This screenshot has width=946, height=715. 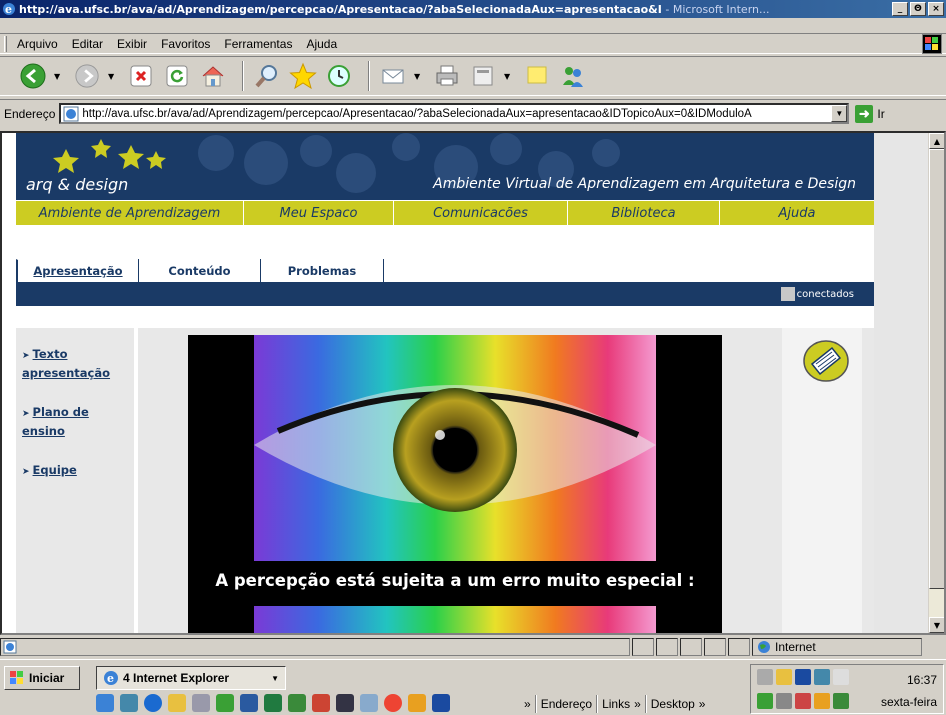 What do you see at coordinates (481, 213) in the screenshot?
I see `nav-comunicacoes: Comunicacões` at bounding box center [481, 213].